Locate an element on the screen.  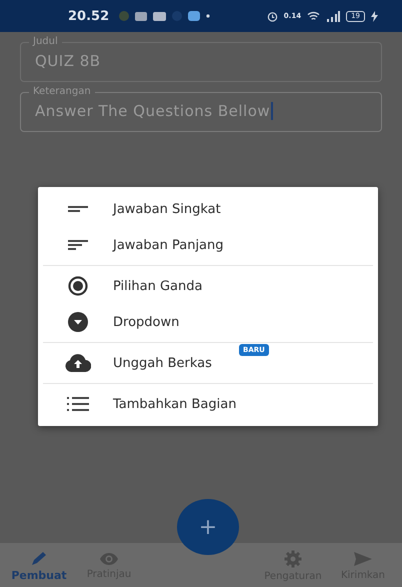
settings-icon is located at coordinates (293, 559).